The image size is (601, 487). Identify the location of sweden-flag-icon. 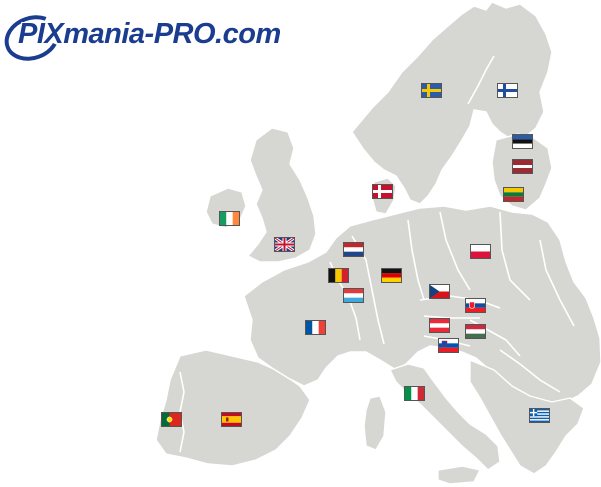
(431, 90).